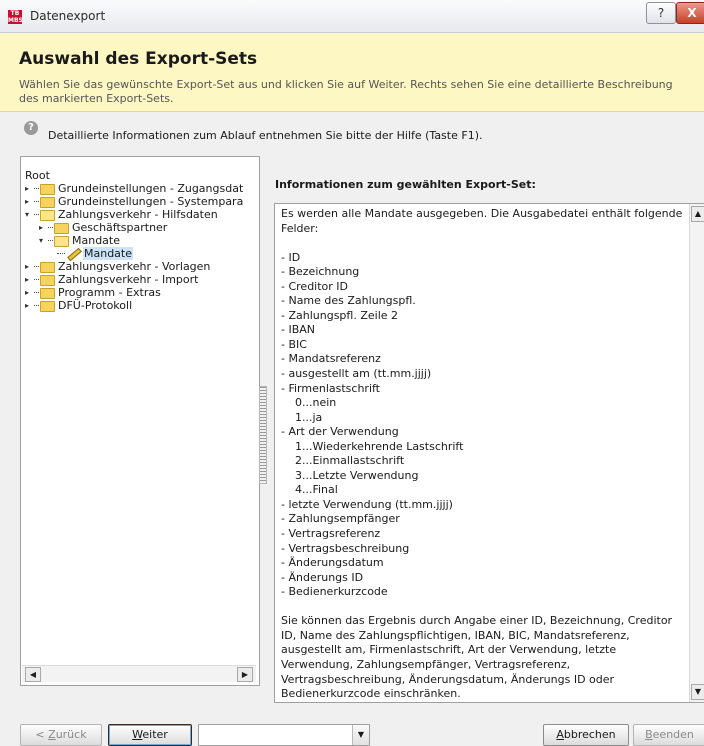  Describe the element at coordinates (121, 214) in the screenshot. I see `tree-item-zahlungsverkehr-hilfsdaten: ▾ Zahlungsverkehr - Hilfsdaten` at that location.